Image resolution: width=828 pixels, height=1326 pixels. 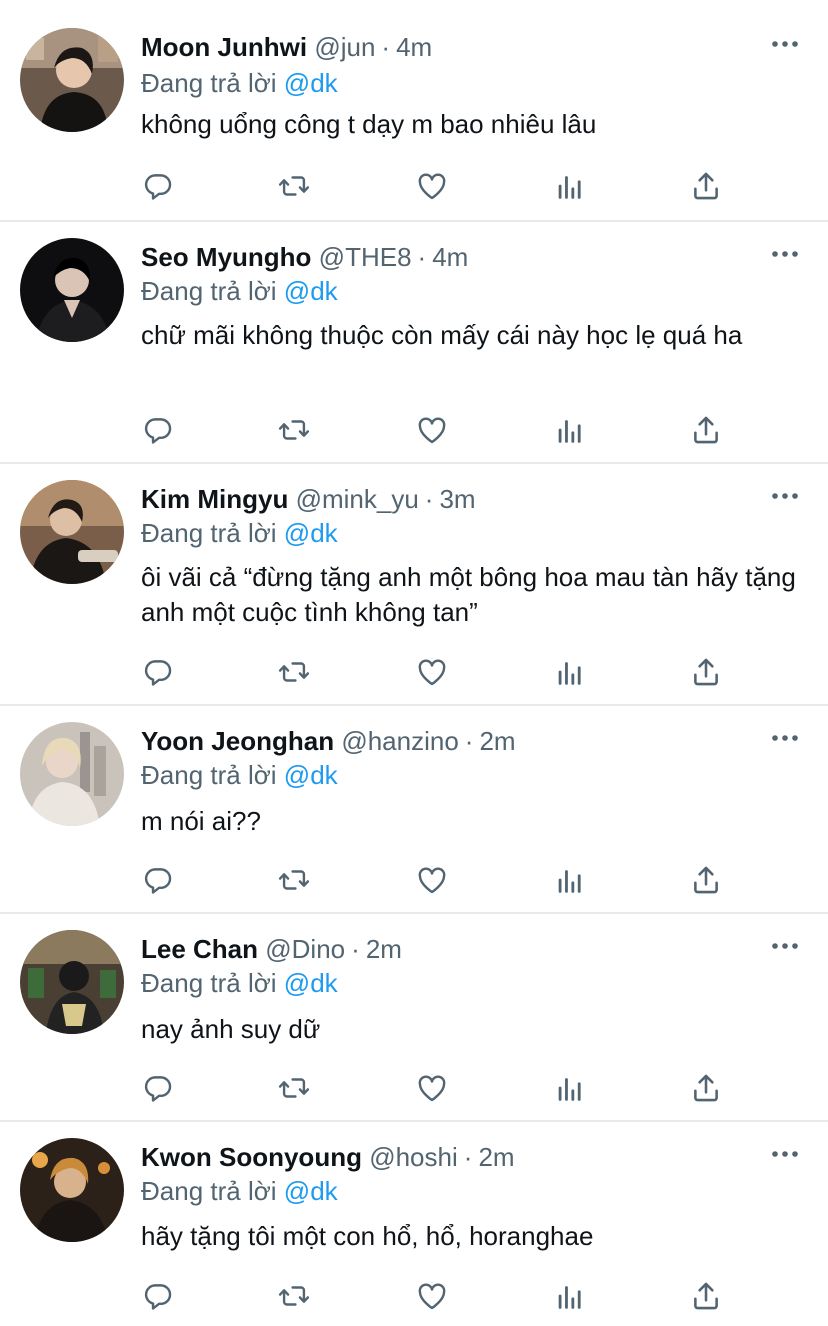 I want to click on display-name: Lee Chan, so click(x=199, y=949).